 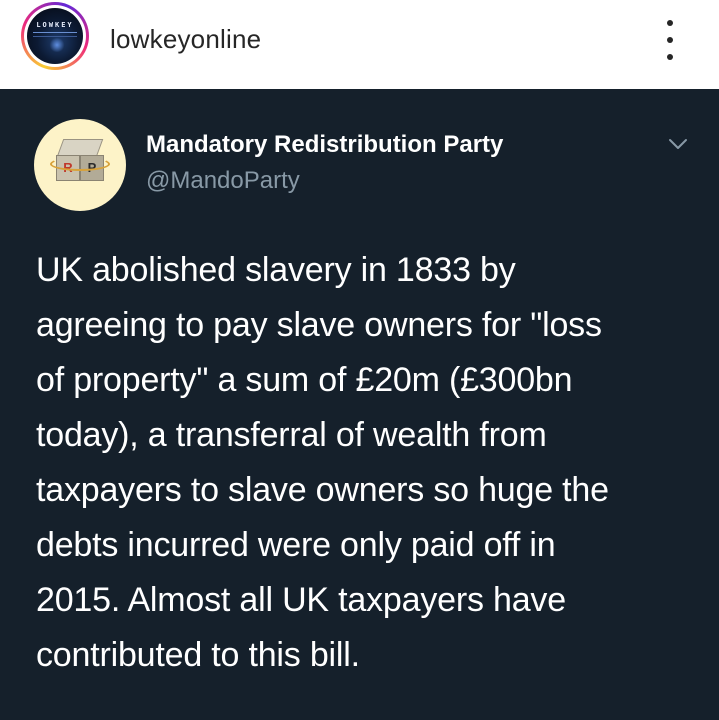 What do you see at coordinates (185, 39) in the screenshot?
I see `username-link: lowkeyonline` at bounding box center [185, 39].